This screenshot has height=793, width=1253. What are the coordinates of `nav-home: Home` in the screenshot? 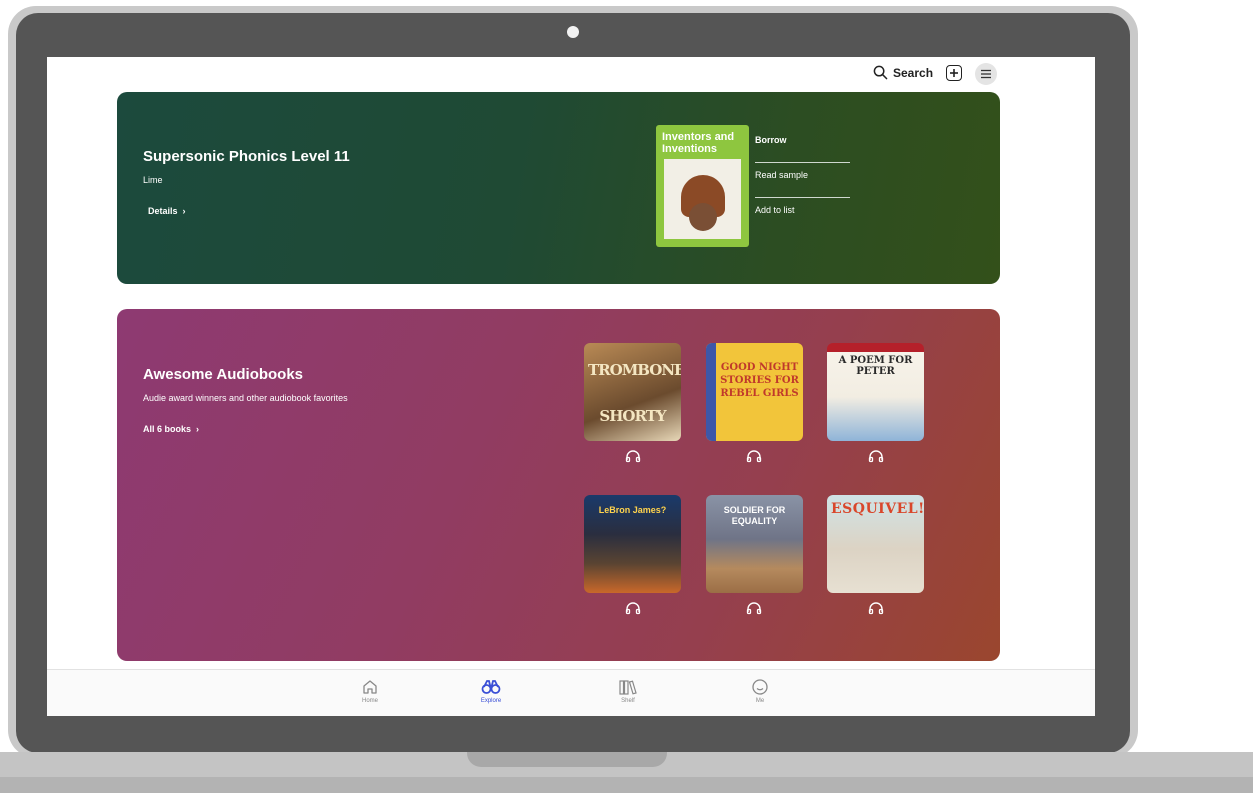 It's located at (370, 691).